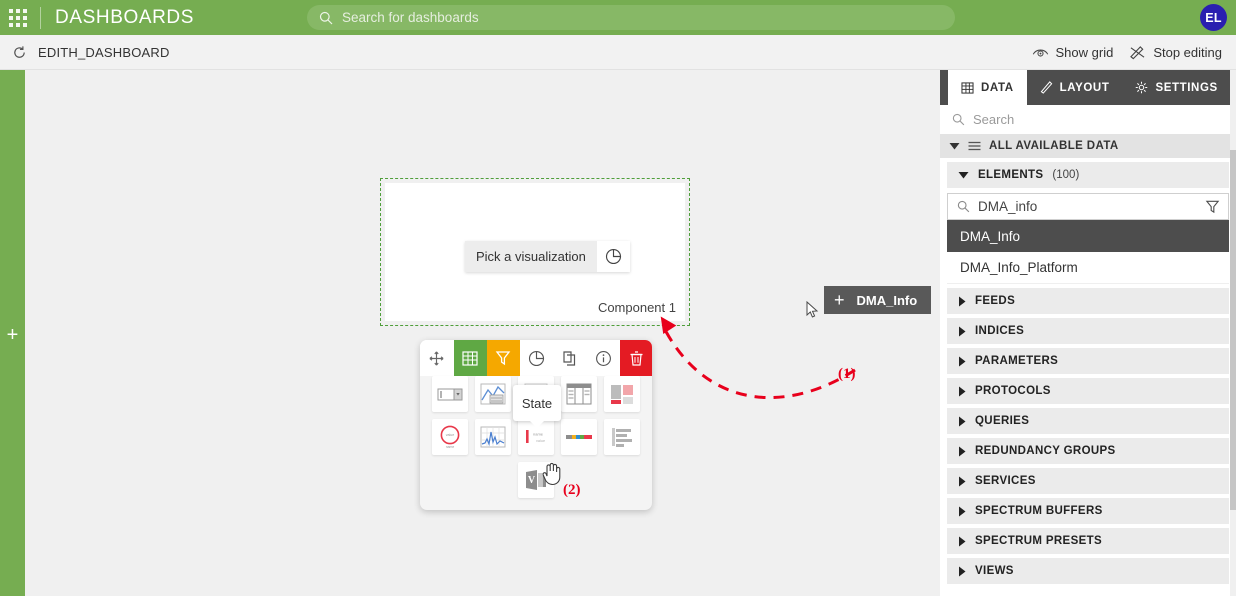 The width and height of the screenshot is (1236, 596). What do you see at coordinates (437, 358) in the screenshot?
I see `move-handle-icon` at bounding box center [437, 358].